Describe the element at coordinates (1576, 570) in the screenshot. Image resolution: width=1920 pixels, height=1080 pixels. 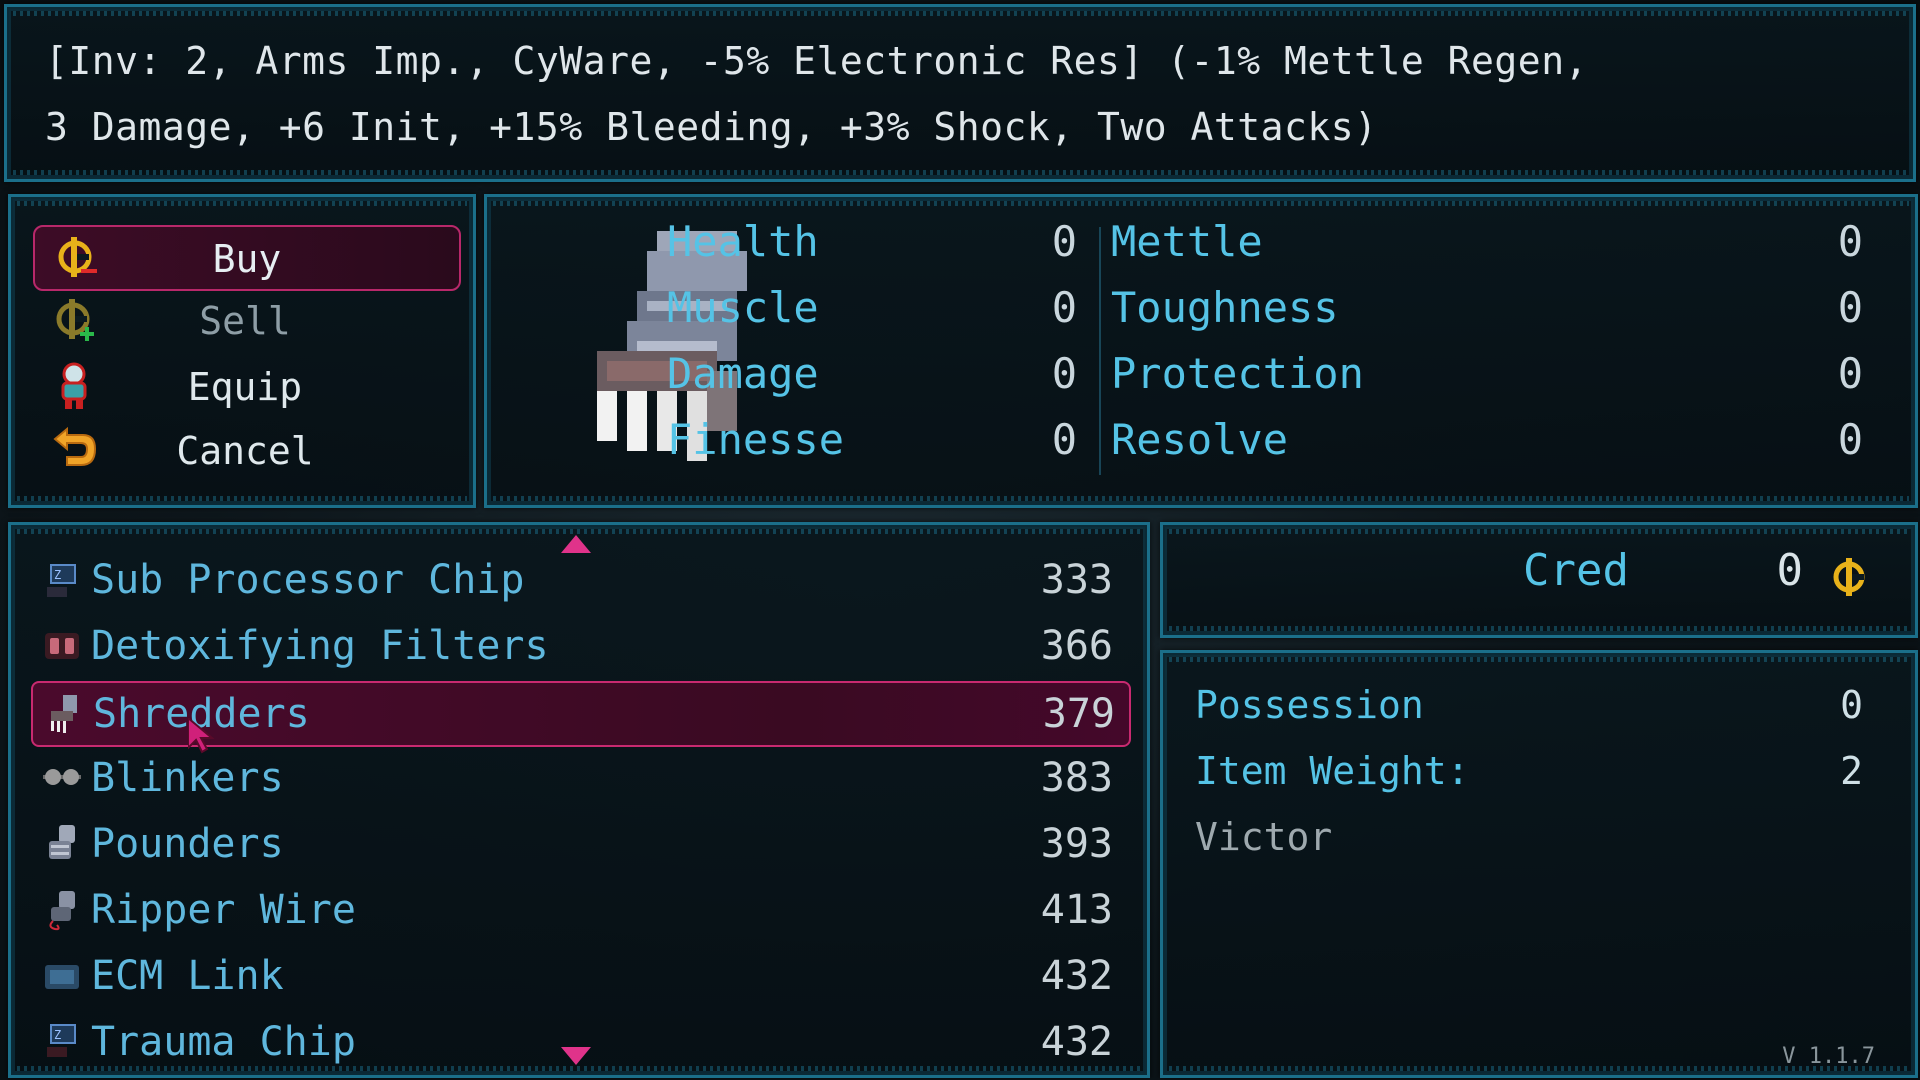
I see `cred-label: Cred` at that location.